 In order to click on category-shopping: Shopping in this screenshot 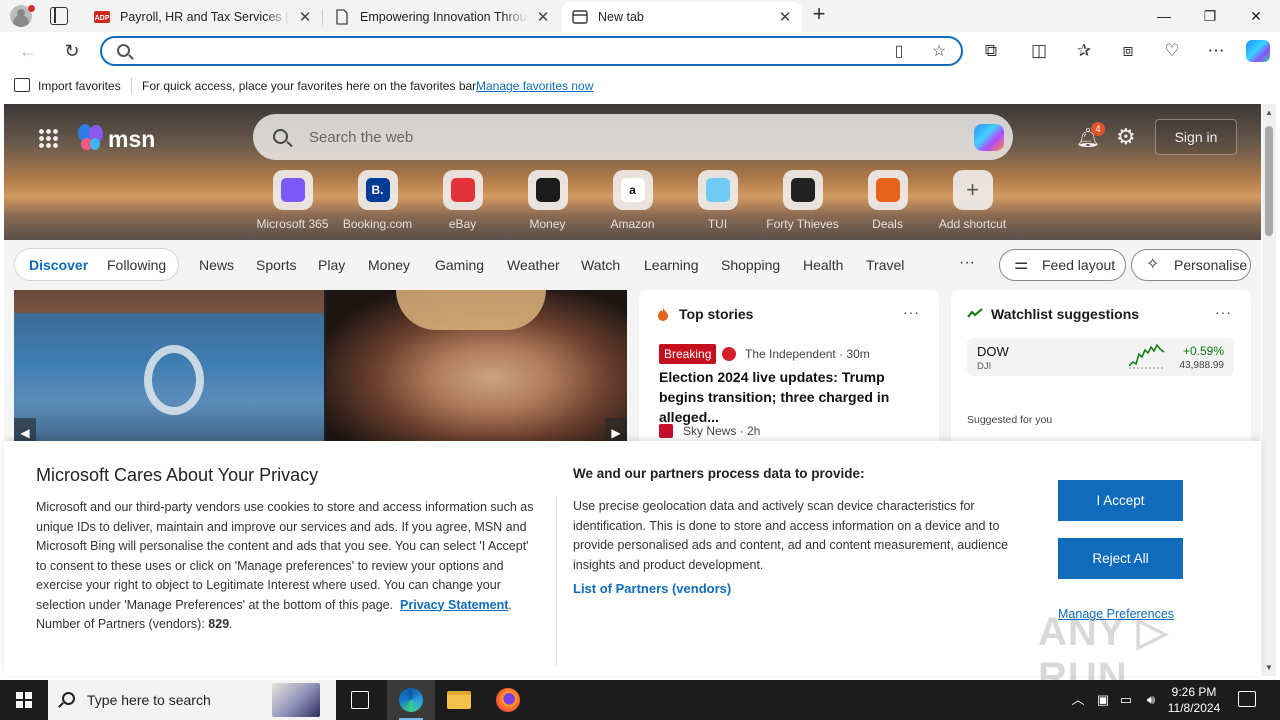, I will do `click(750, 265)`.